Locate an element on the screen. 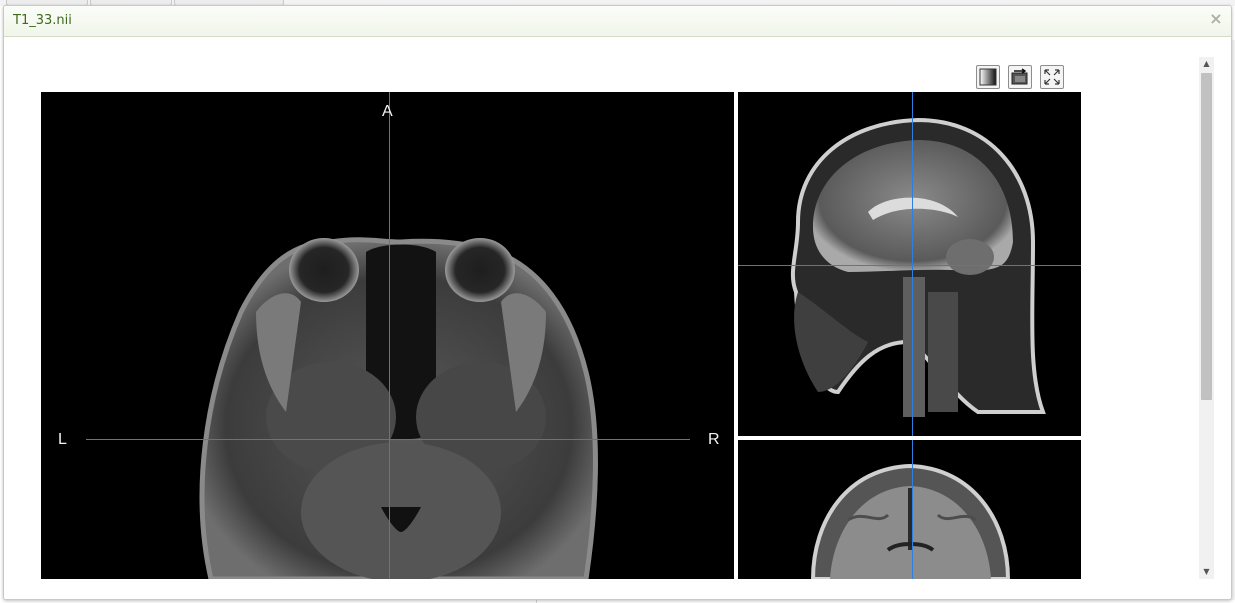  coronal-slice-image is located at coordinates (910, 521).